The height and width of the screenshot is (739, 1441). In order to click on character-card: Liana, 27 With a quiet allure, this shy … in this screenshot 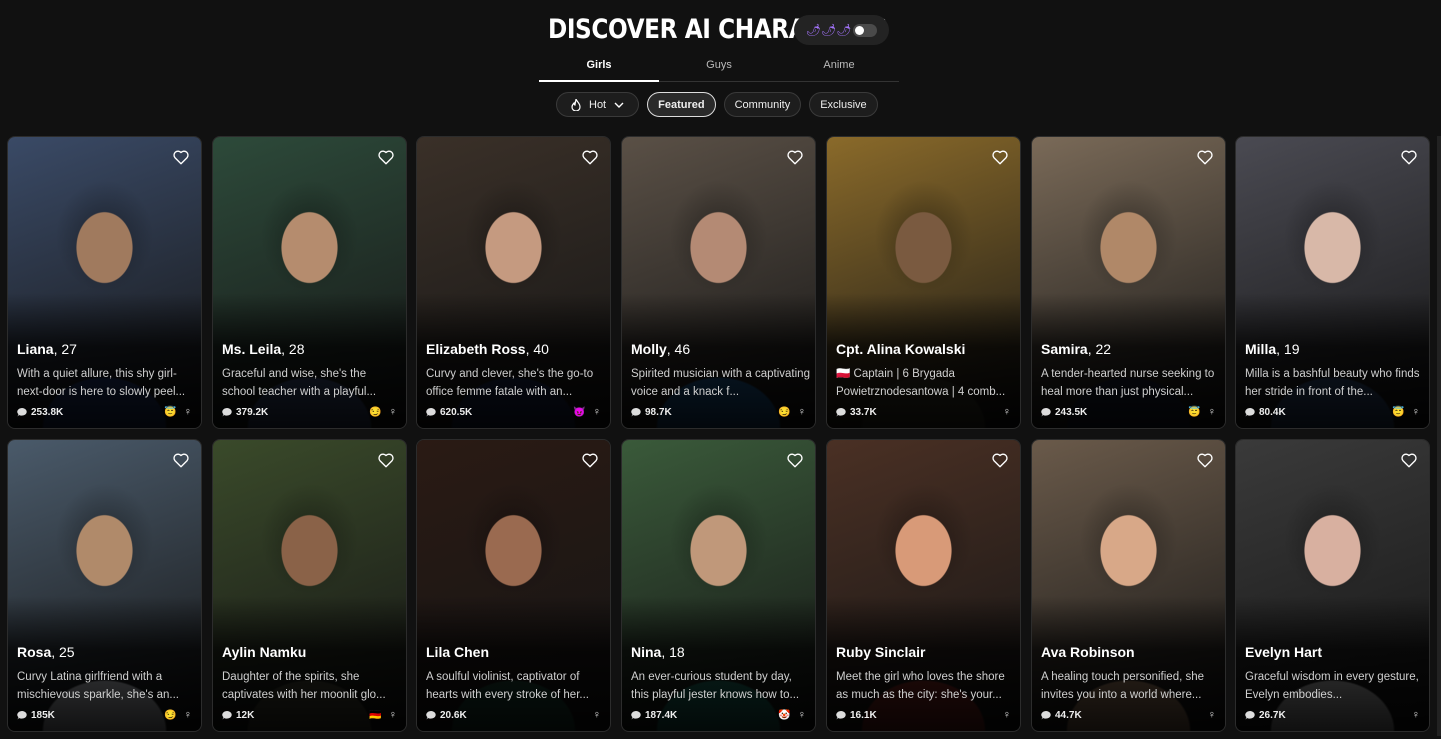, I will do `click(104, 282)`.